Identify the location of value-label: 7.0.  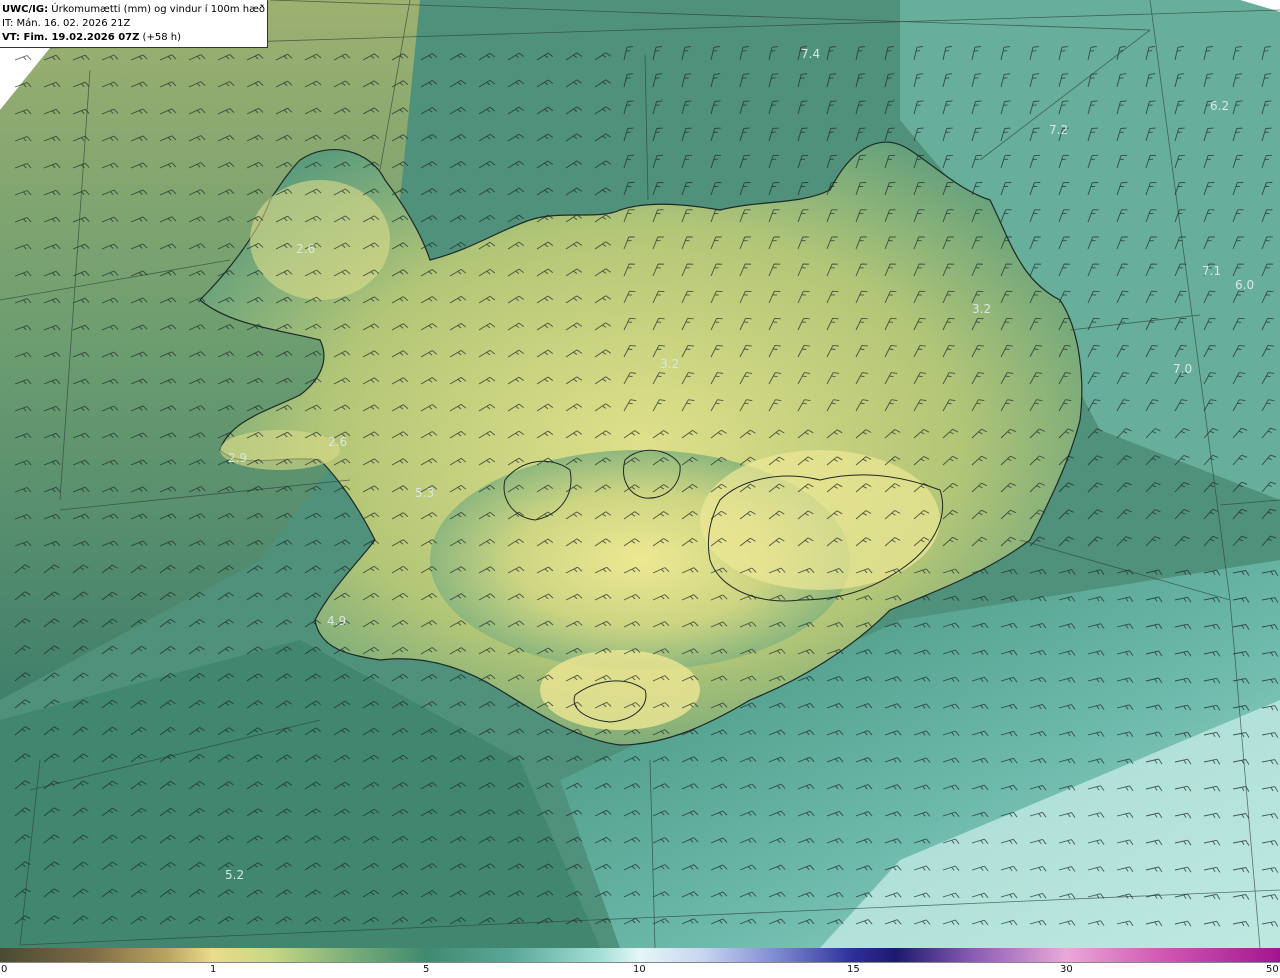
(1182, 369).